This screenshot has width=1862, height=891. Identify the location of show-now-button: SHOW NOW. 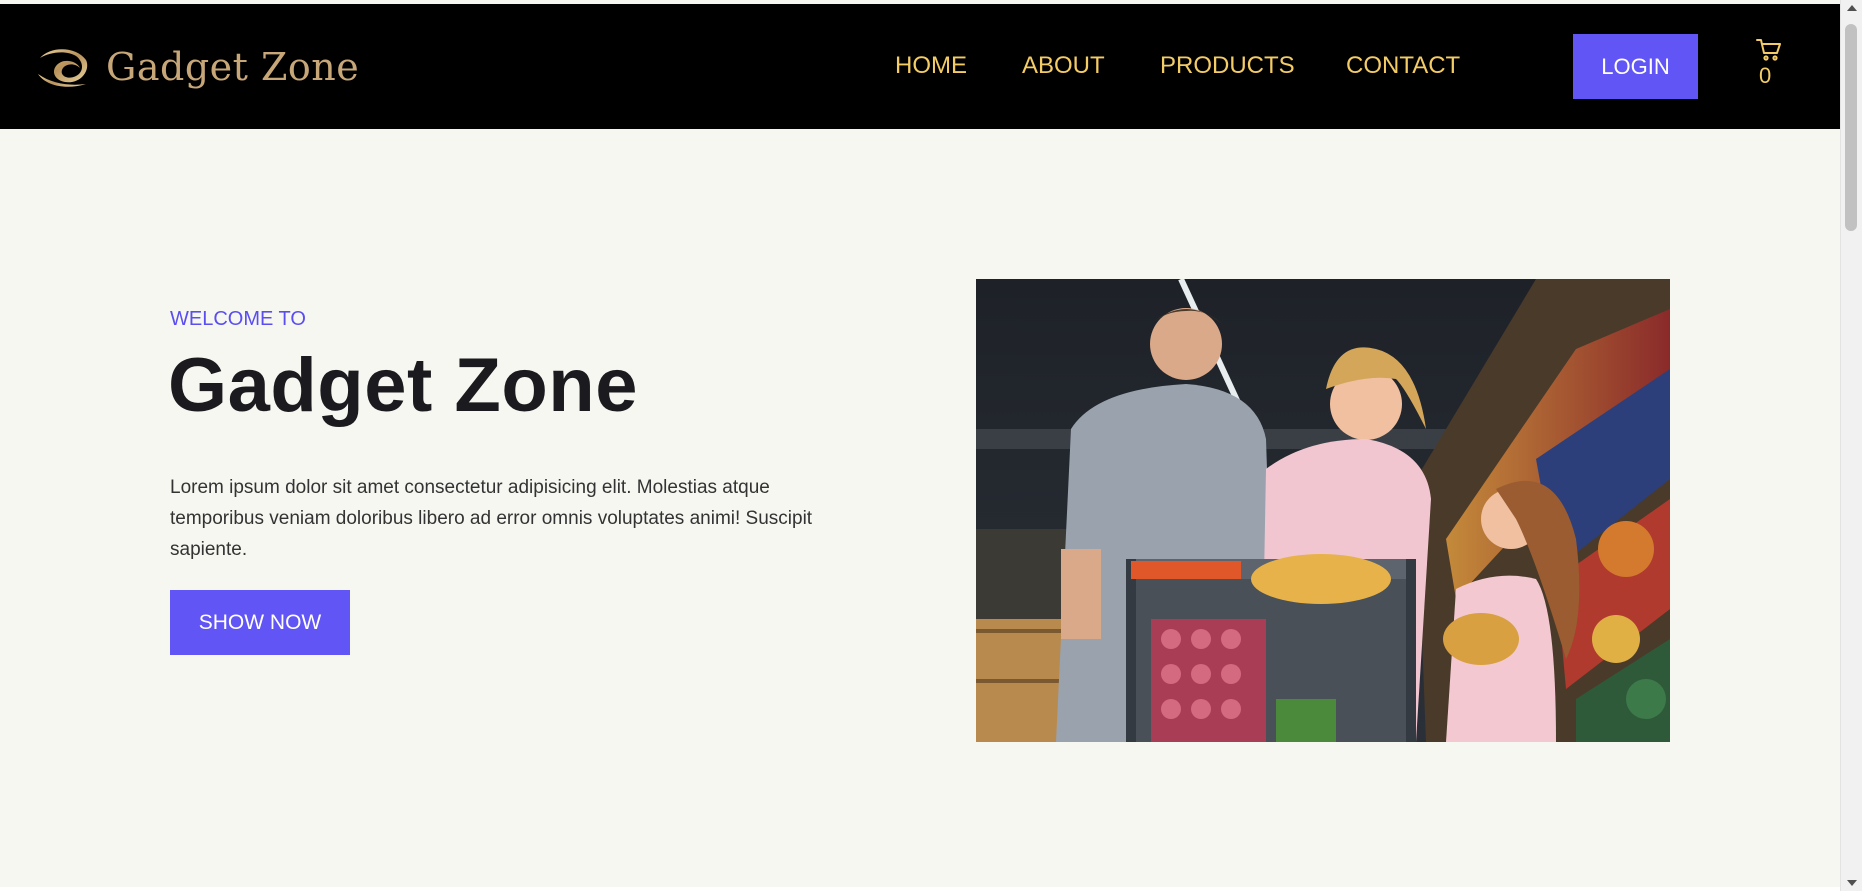
(260, 622).